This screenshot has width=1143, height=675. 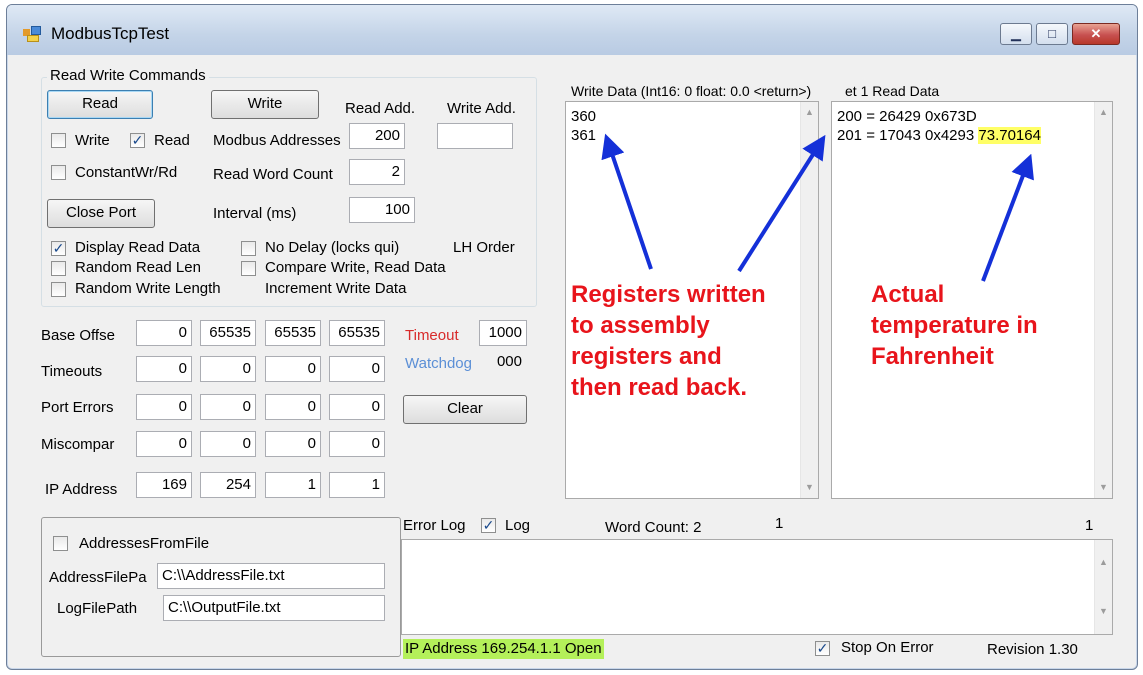 I want to click on maximize-button: □, so click(x=1052, y=34).